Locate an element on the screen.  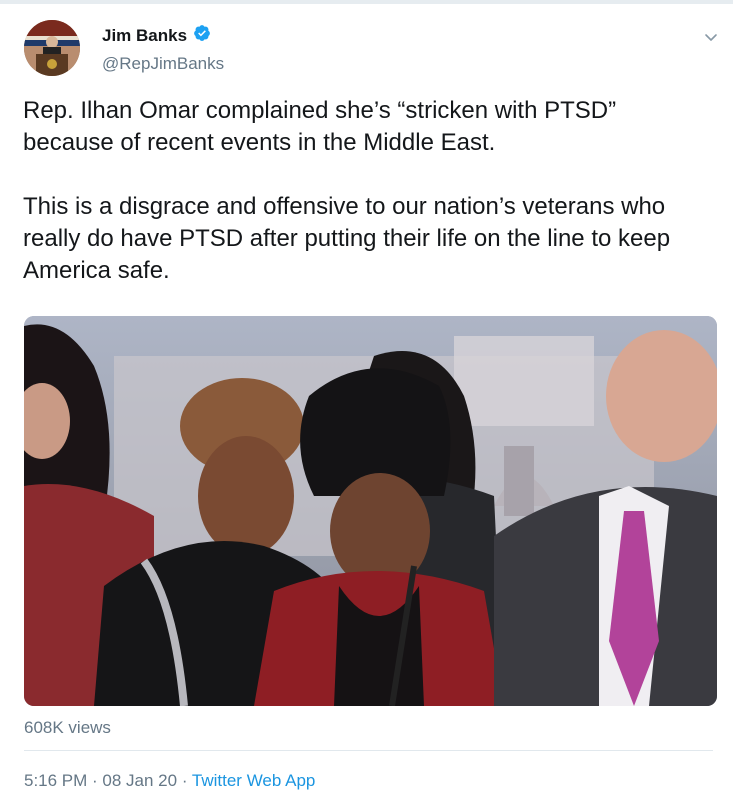
chevron-down-icon is located at coordinates (711, 37).